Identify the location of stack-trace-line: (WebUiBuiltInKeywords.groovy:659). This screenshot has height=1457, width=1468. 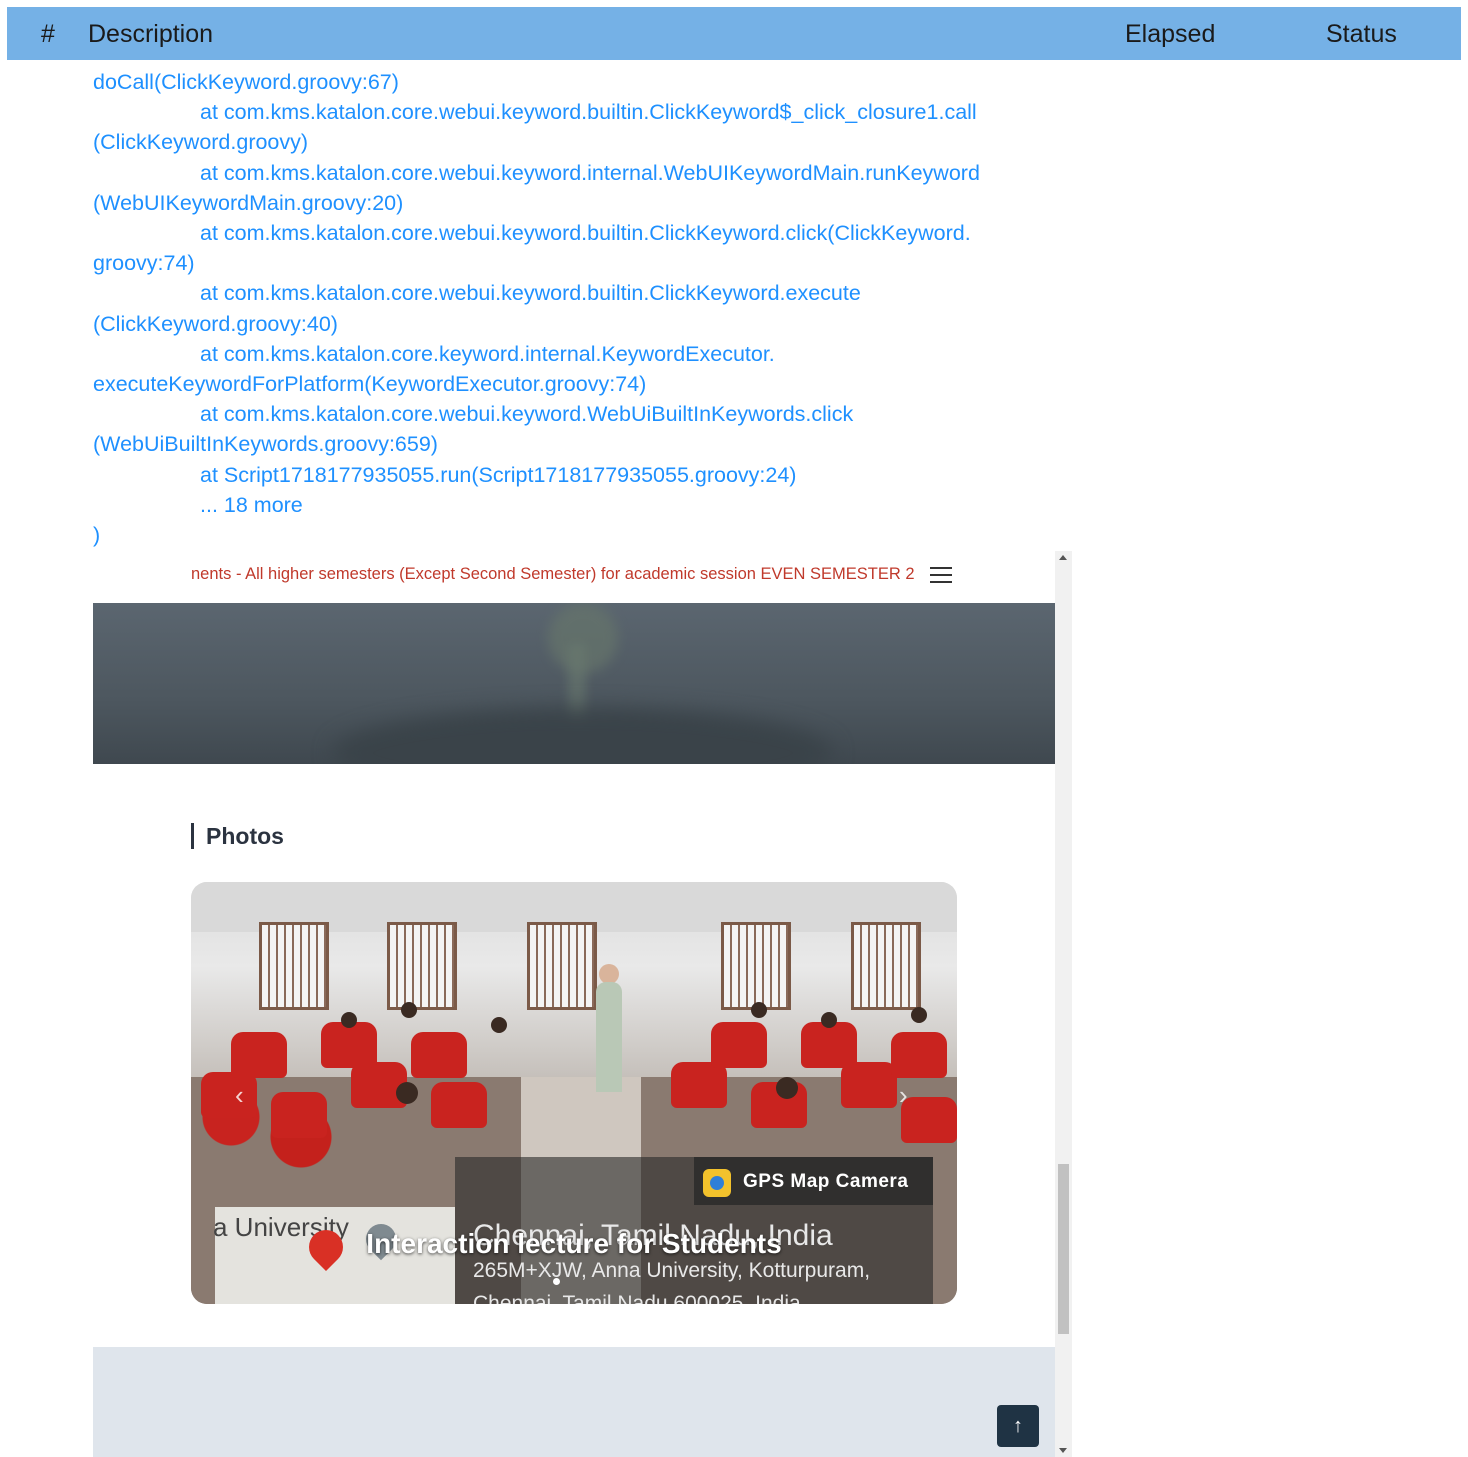
(265, 444).